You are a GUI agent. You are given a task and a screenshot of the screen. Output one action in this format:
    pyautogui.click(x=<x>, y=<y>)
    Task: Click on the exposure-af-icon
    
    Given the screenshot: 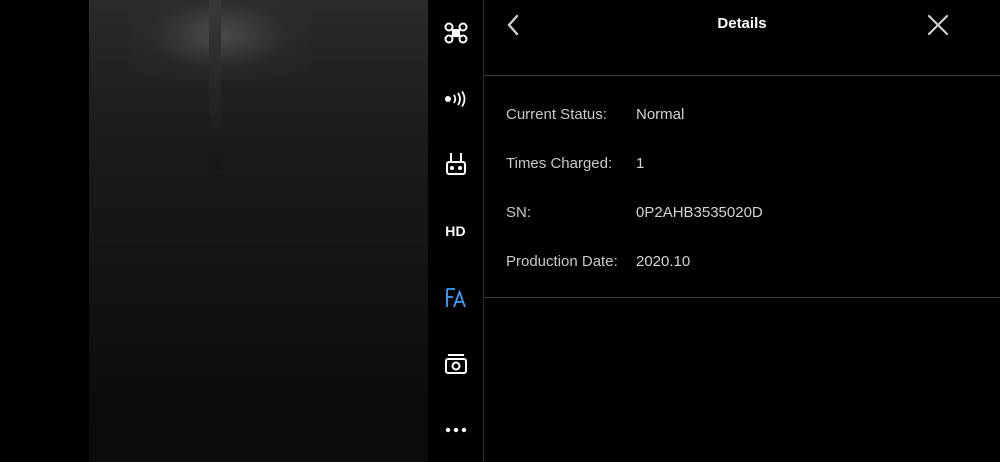 What is the action you would take?
    pyautogui.click(x=455, y=298)
    